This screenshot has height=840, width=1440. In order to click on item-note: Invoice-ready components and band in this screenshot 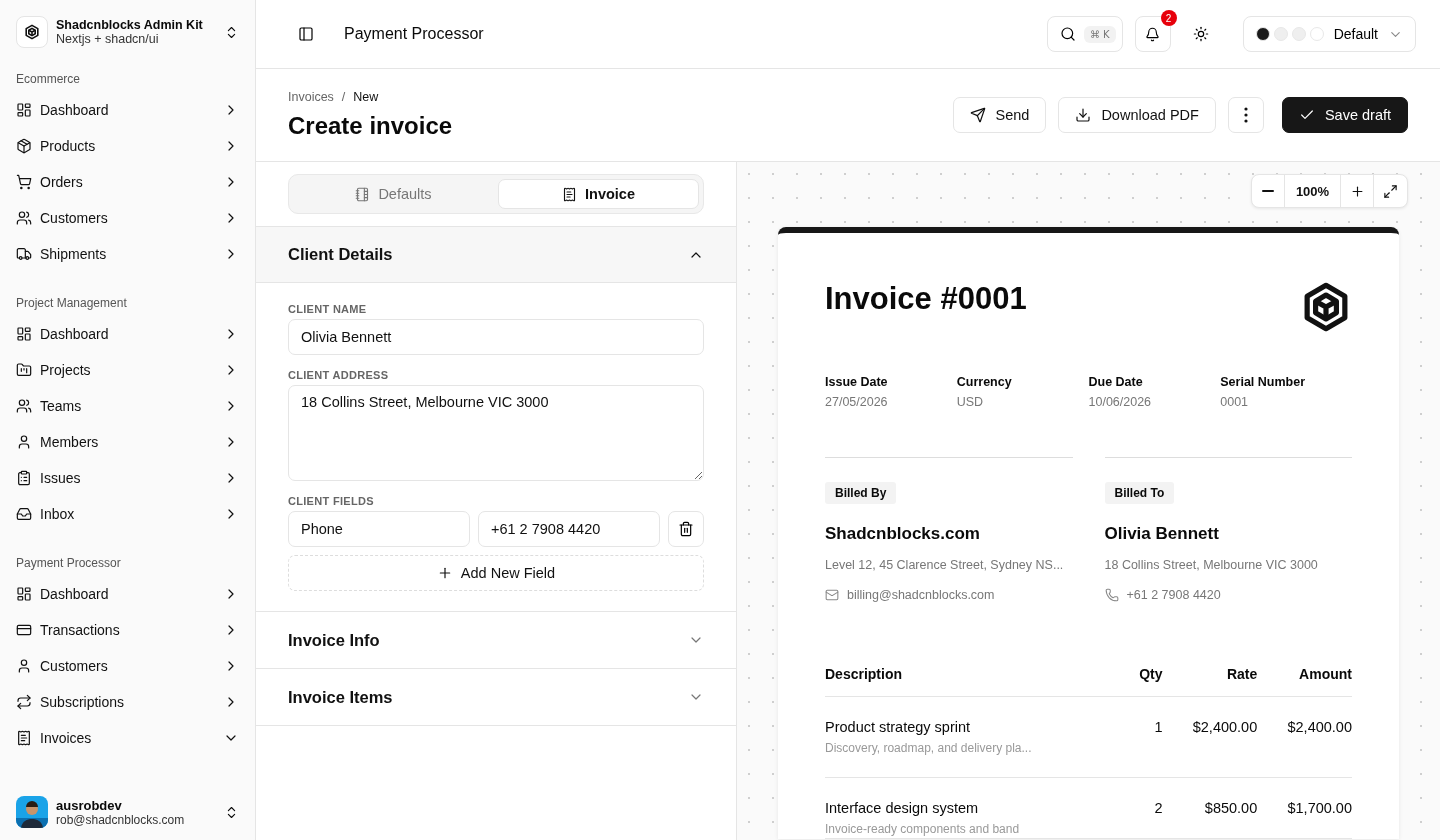, I will do `click(923, 829)`.